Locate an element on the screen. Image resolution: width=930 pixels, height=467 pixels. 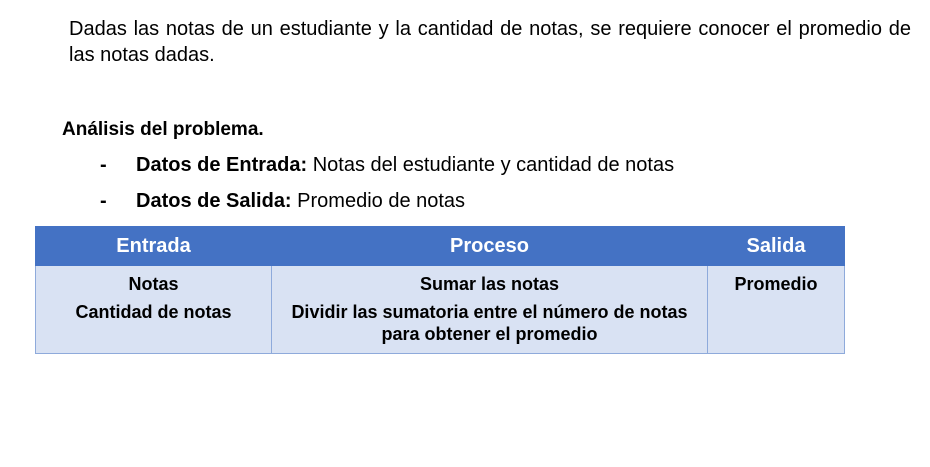
bullet-value: Promedio de notas is located at coordinates (378, 201).